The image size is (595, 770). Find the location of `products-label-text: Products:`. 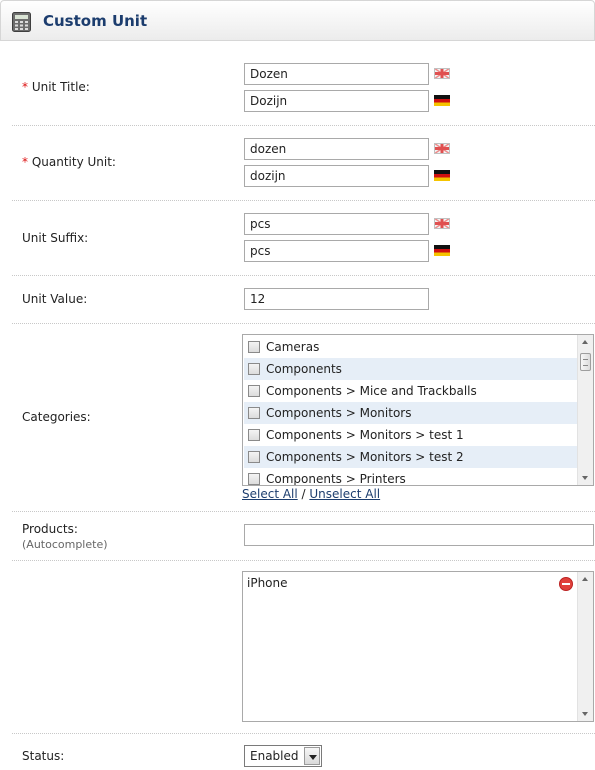

products-label-text: Products: is located at coordinates (50, 529).